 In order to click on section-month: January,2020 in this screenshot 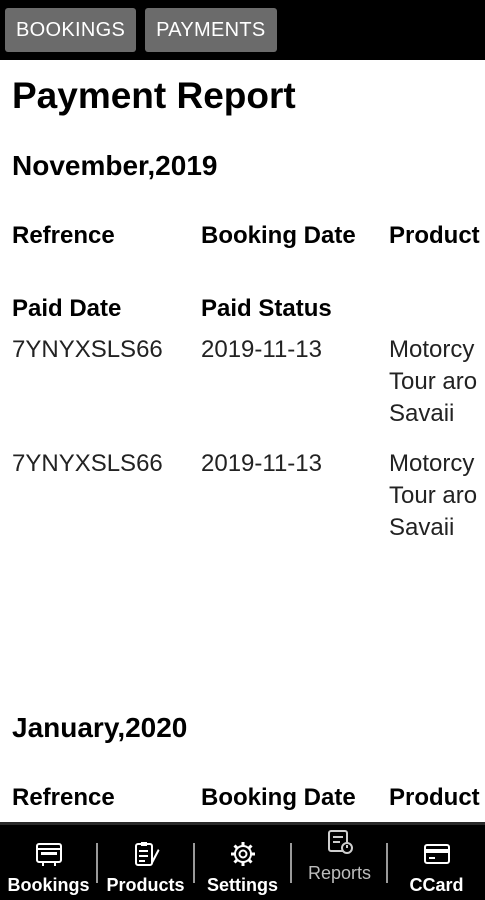, I will do `click(100, 727)`.